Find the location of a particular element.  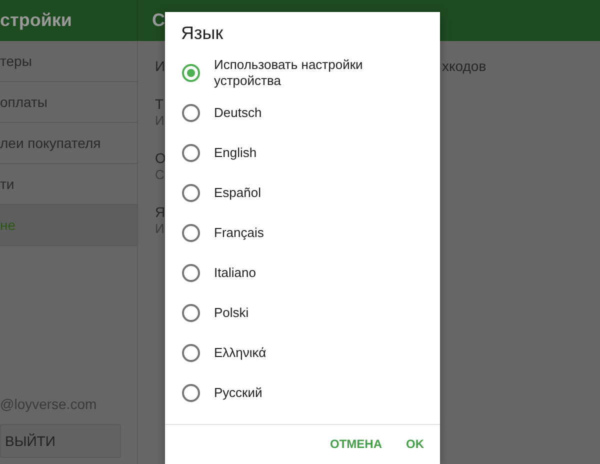

setting-title: Т is located at coordinates (159, 104).